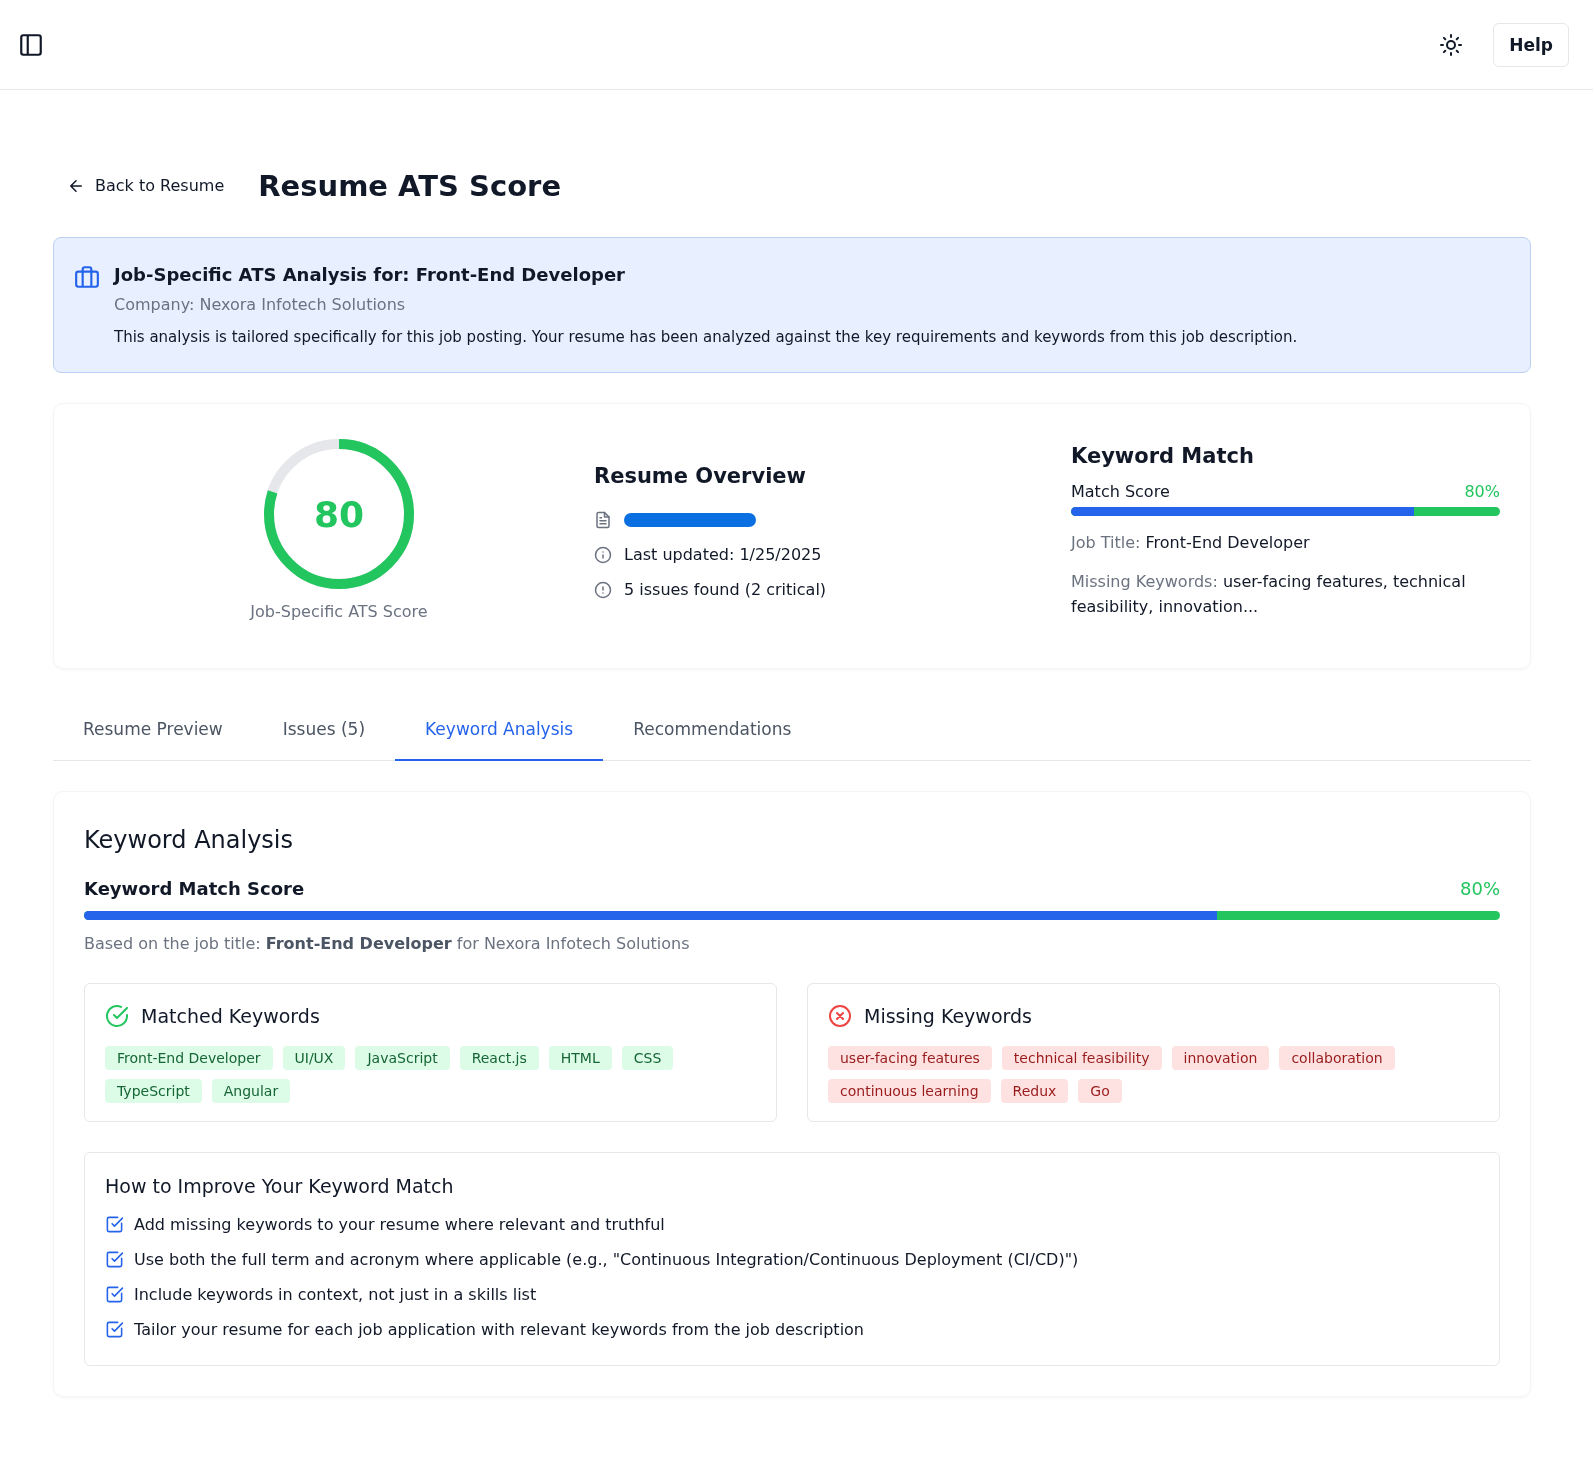 The width and height of the screenshot is (1593, 1474). What do you see at coordinates (251, 1091) in the screenshot?
I see `keyword-tag: Angular` at bounding box center [251, 1091].